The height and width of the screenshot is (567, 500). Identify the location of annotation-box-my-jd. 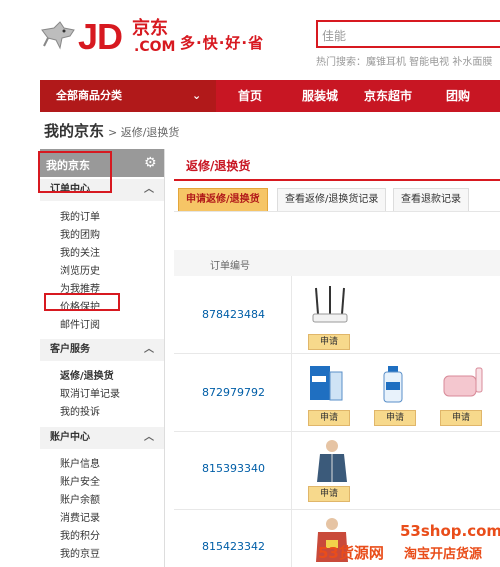
(75, 172).